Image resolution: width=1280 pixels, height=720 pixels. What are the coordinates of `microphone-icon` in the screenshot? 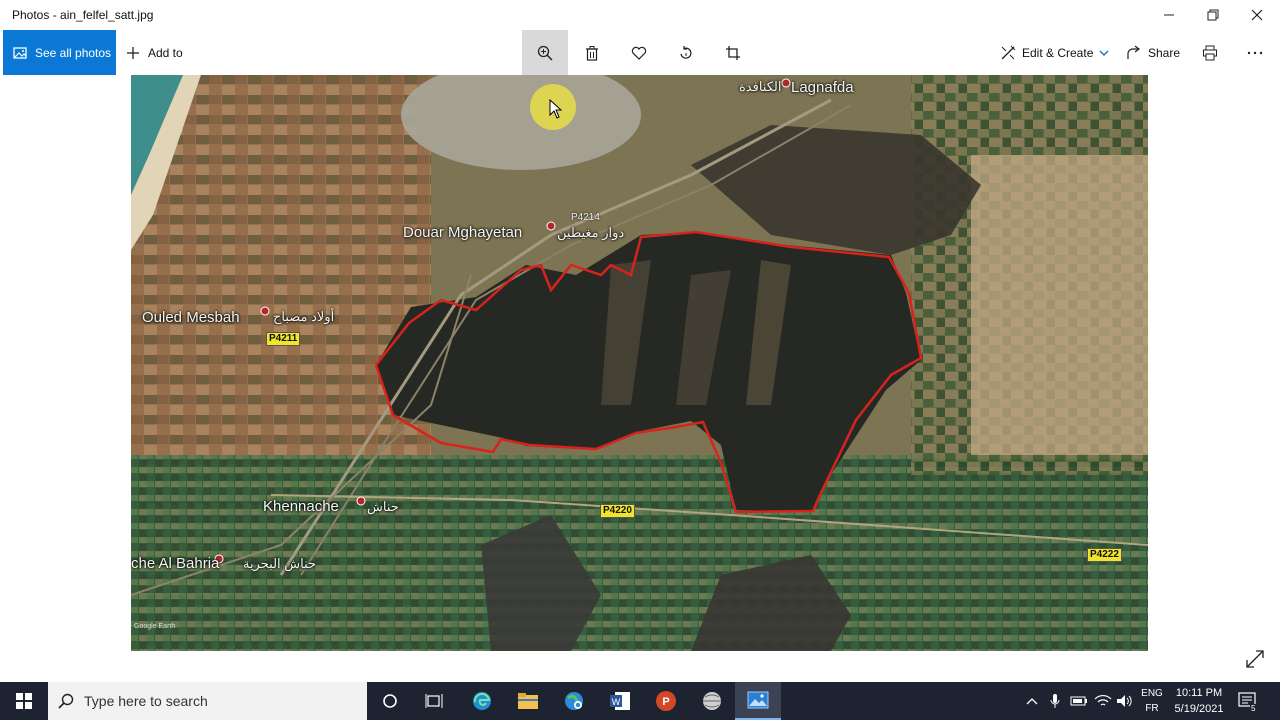 It's located at (1055, 701).